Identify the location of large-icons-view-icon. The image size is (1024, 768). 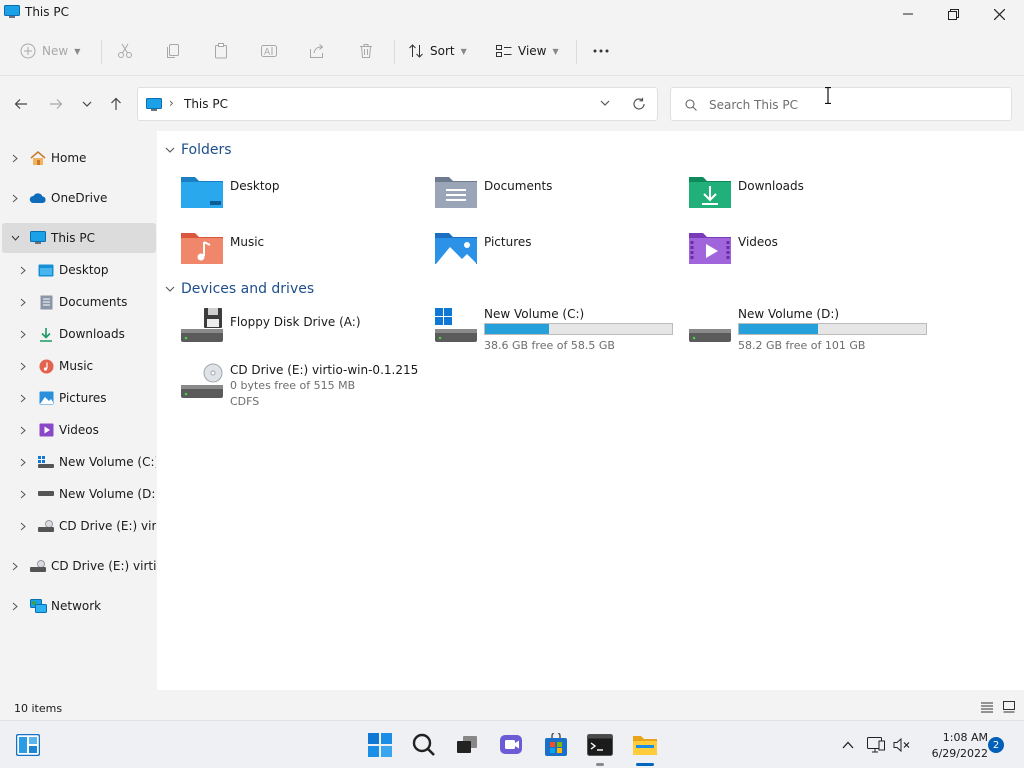
(1009, 707).